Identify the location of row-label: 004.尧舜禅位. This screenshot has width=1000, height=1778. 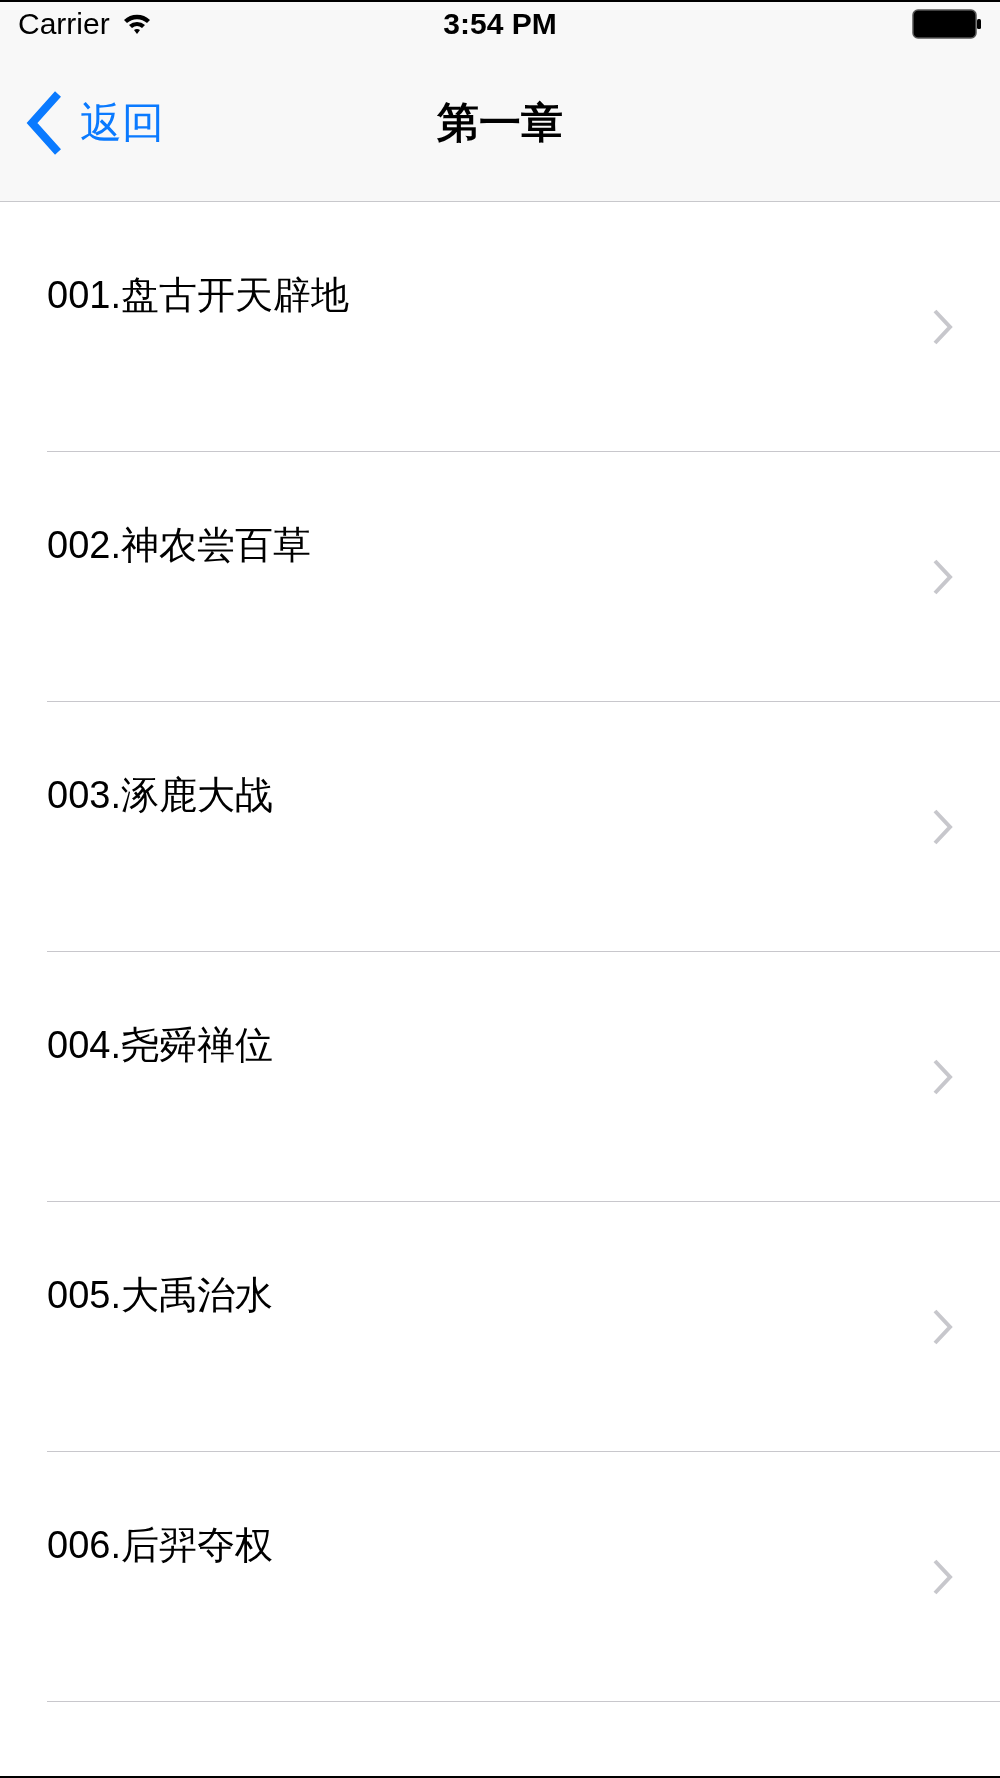
(160, 1045).